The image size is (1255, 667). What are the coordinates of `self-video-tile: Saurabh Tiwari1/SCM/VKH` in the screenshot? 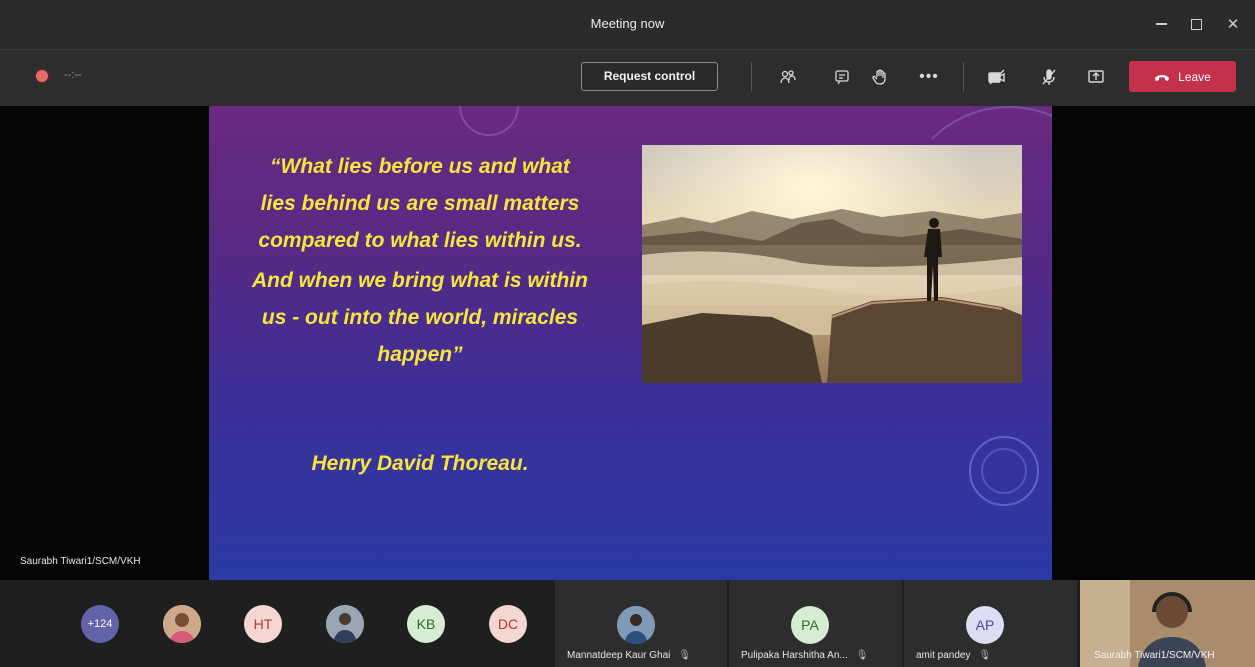 It's located at (1167, 623).